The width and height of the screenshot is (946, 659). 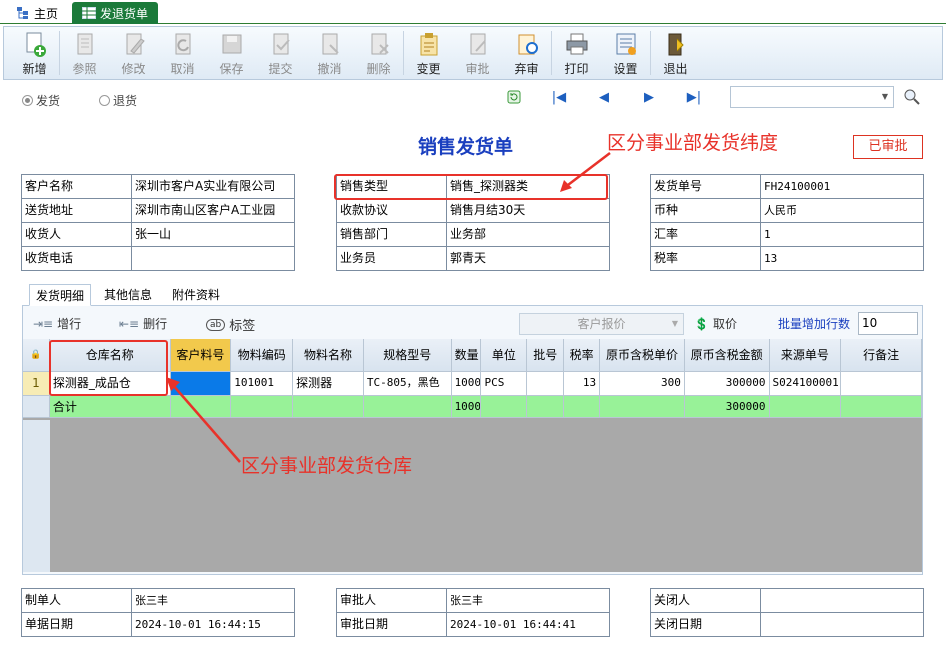 What do you see at coordinates (546, 355) in the screenshot?
I see `grid-column-header: 批号` at bounding box center [546, 355].